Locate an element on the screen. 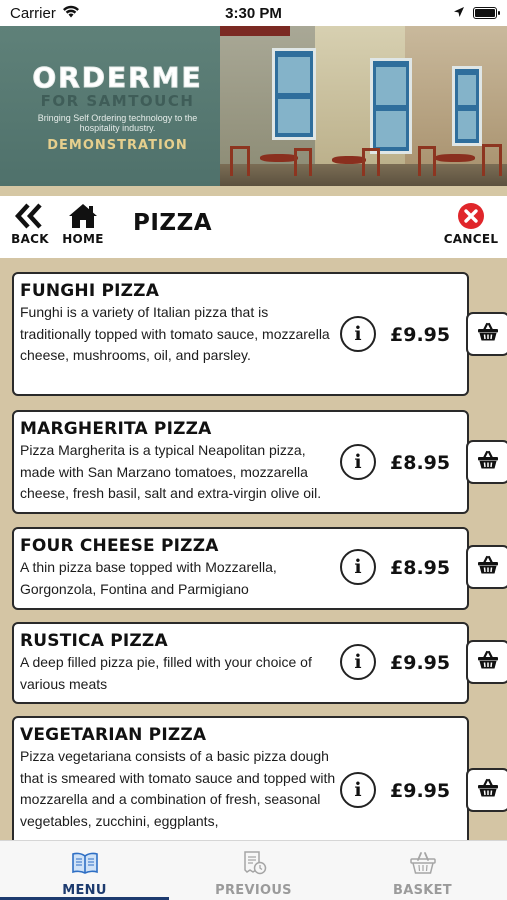 The image size is (507, 900). tab-menu-label: MENU is located at coordinates (84, 890).